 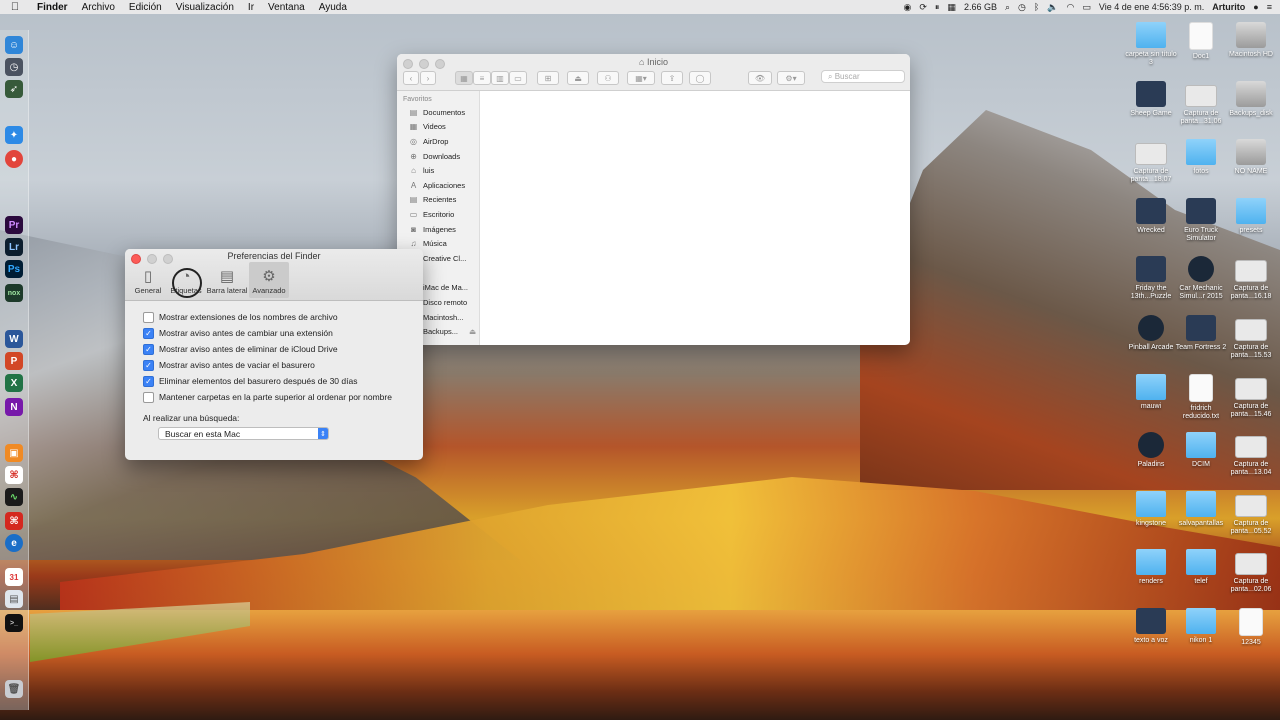 I want to click on desktop-icon-item: Captura de panta...13.04, so click(x=1251, y=454).